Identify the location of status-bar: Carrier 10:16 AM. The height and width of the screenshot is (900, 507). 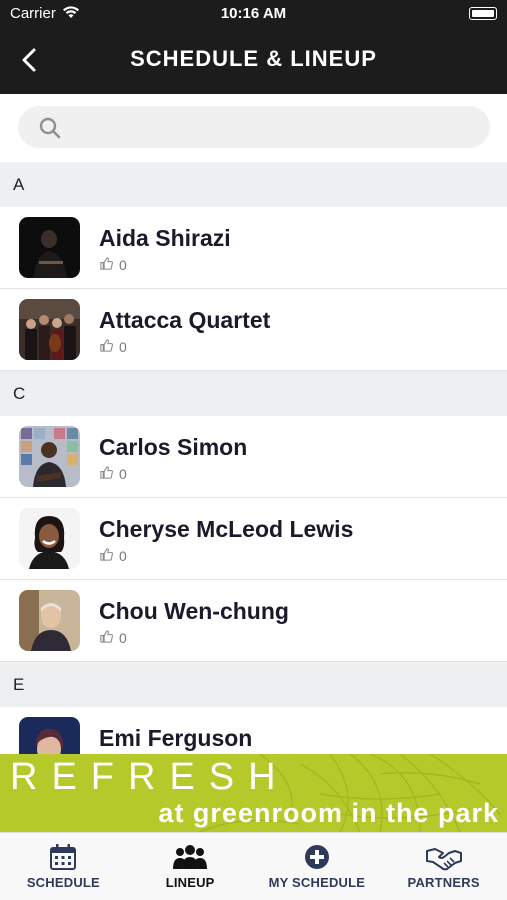
(253, 13).